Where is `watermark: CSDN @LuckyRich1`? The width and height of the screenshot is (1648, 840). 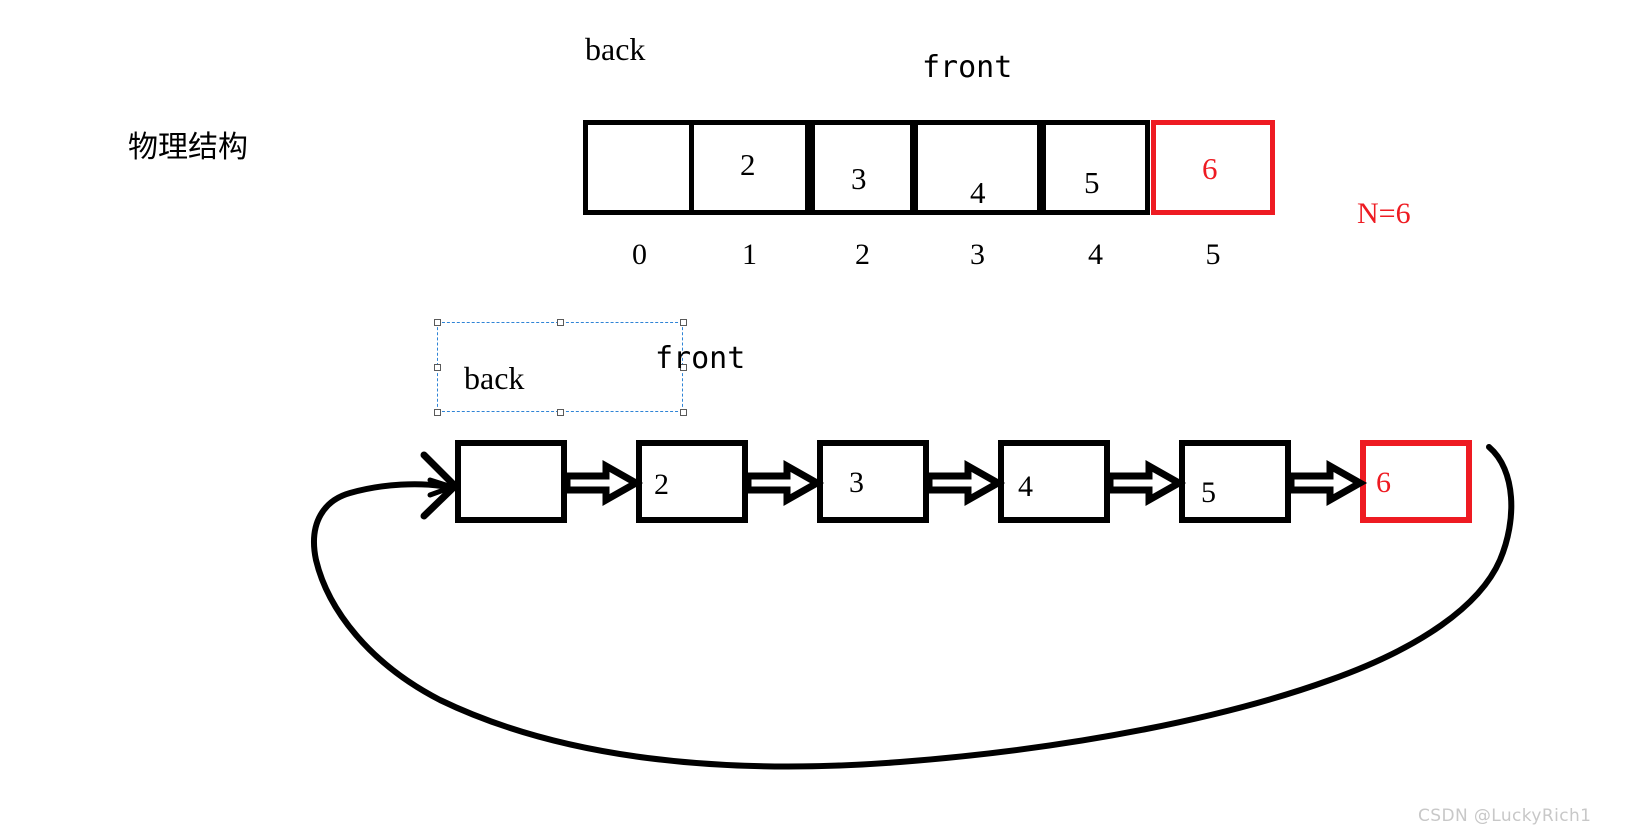 watermark: CSDN @LuckyRich1 is located at coordinates (1505, 816).